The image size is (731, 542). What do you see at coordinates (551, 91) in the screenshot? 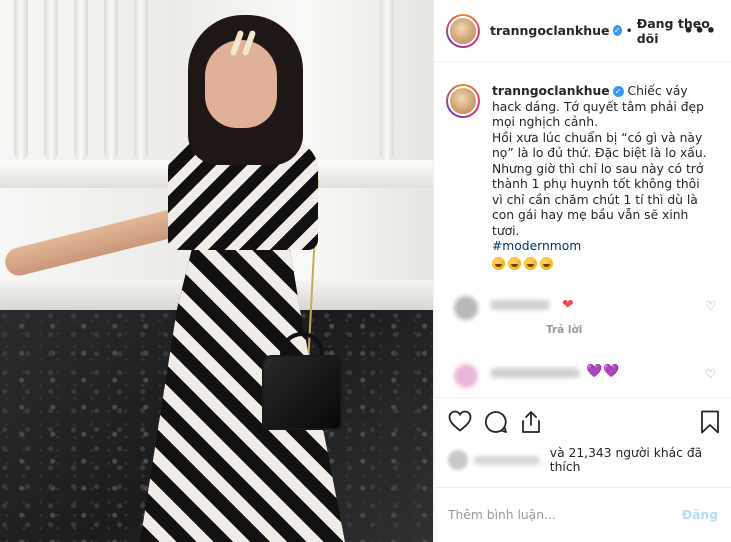
I see `caption-username: tranngoclankhue` at bounding box center [551, 91].